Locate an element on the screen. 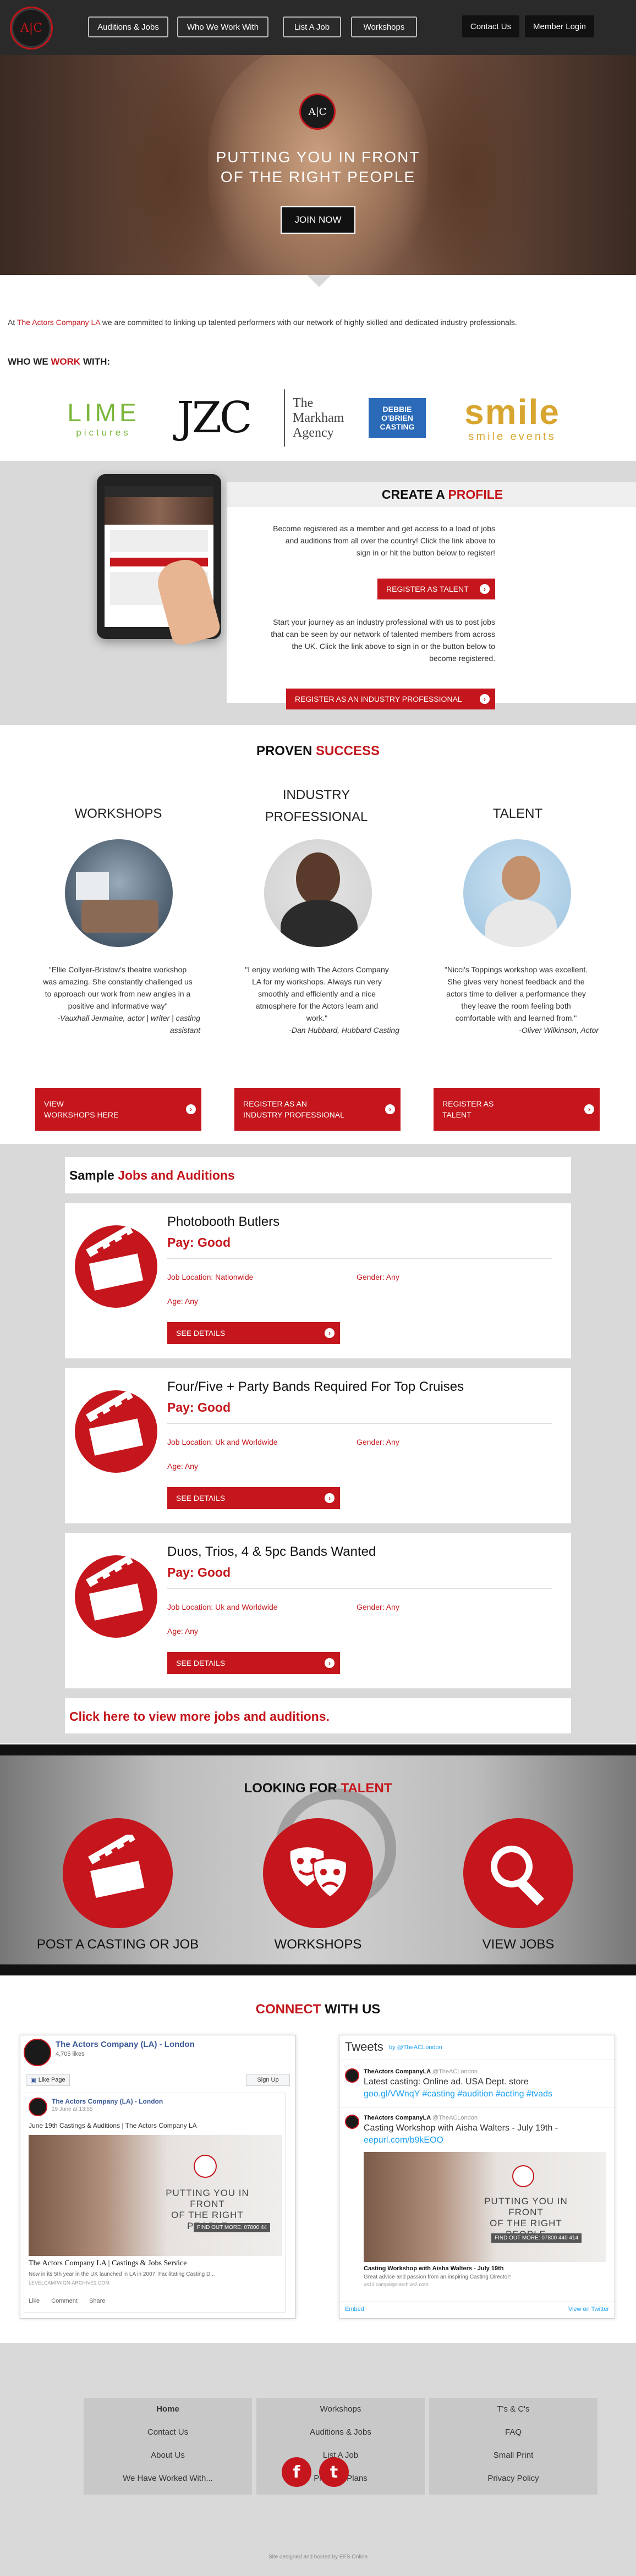 Image resolution: width=636 pixels, height=2576 pixels. job-pay: Pay: Good is located at coordinates (199, 1572).